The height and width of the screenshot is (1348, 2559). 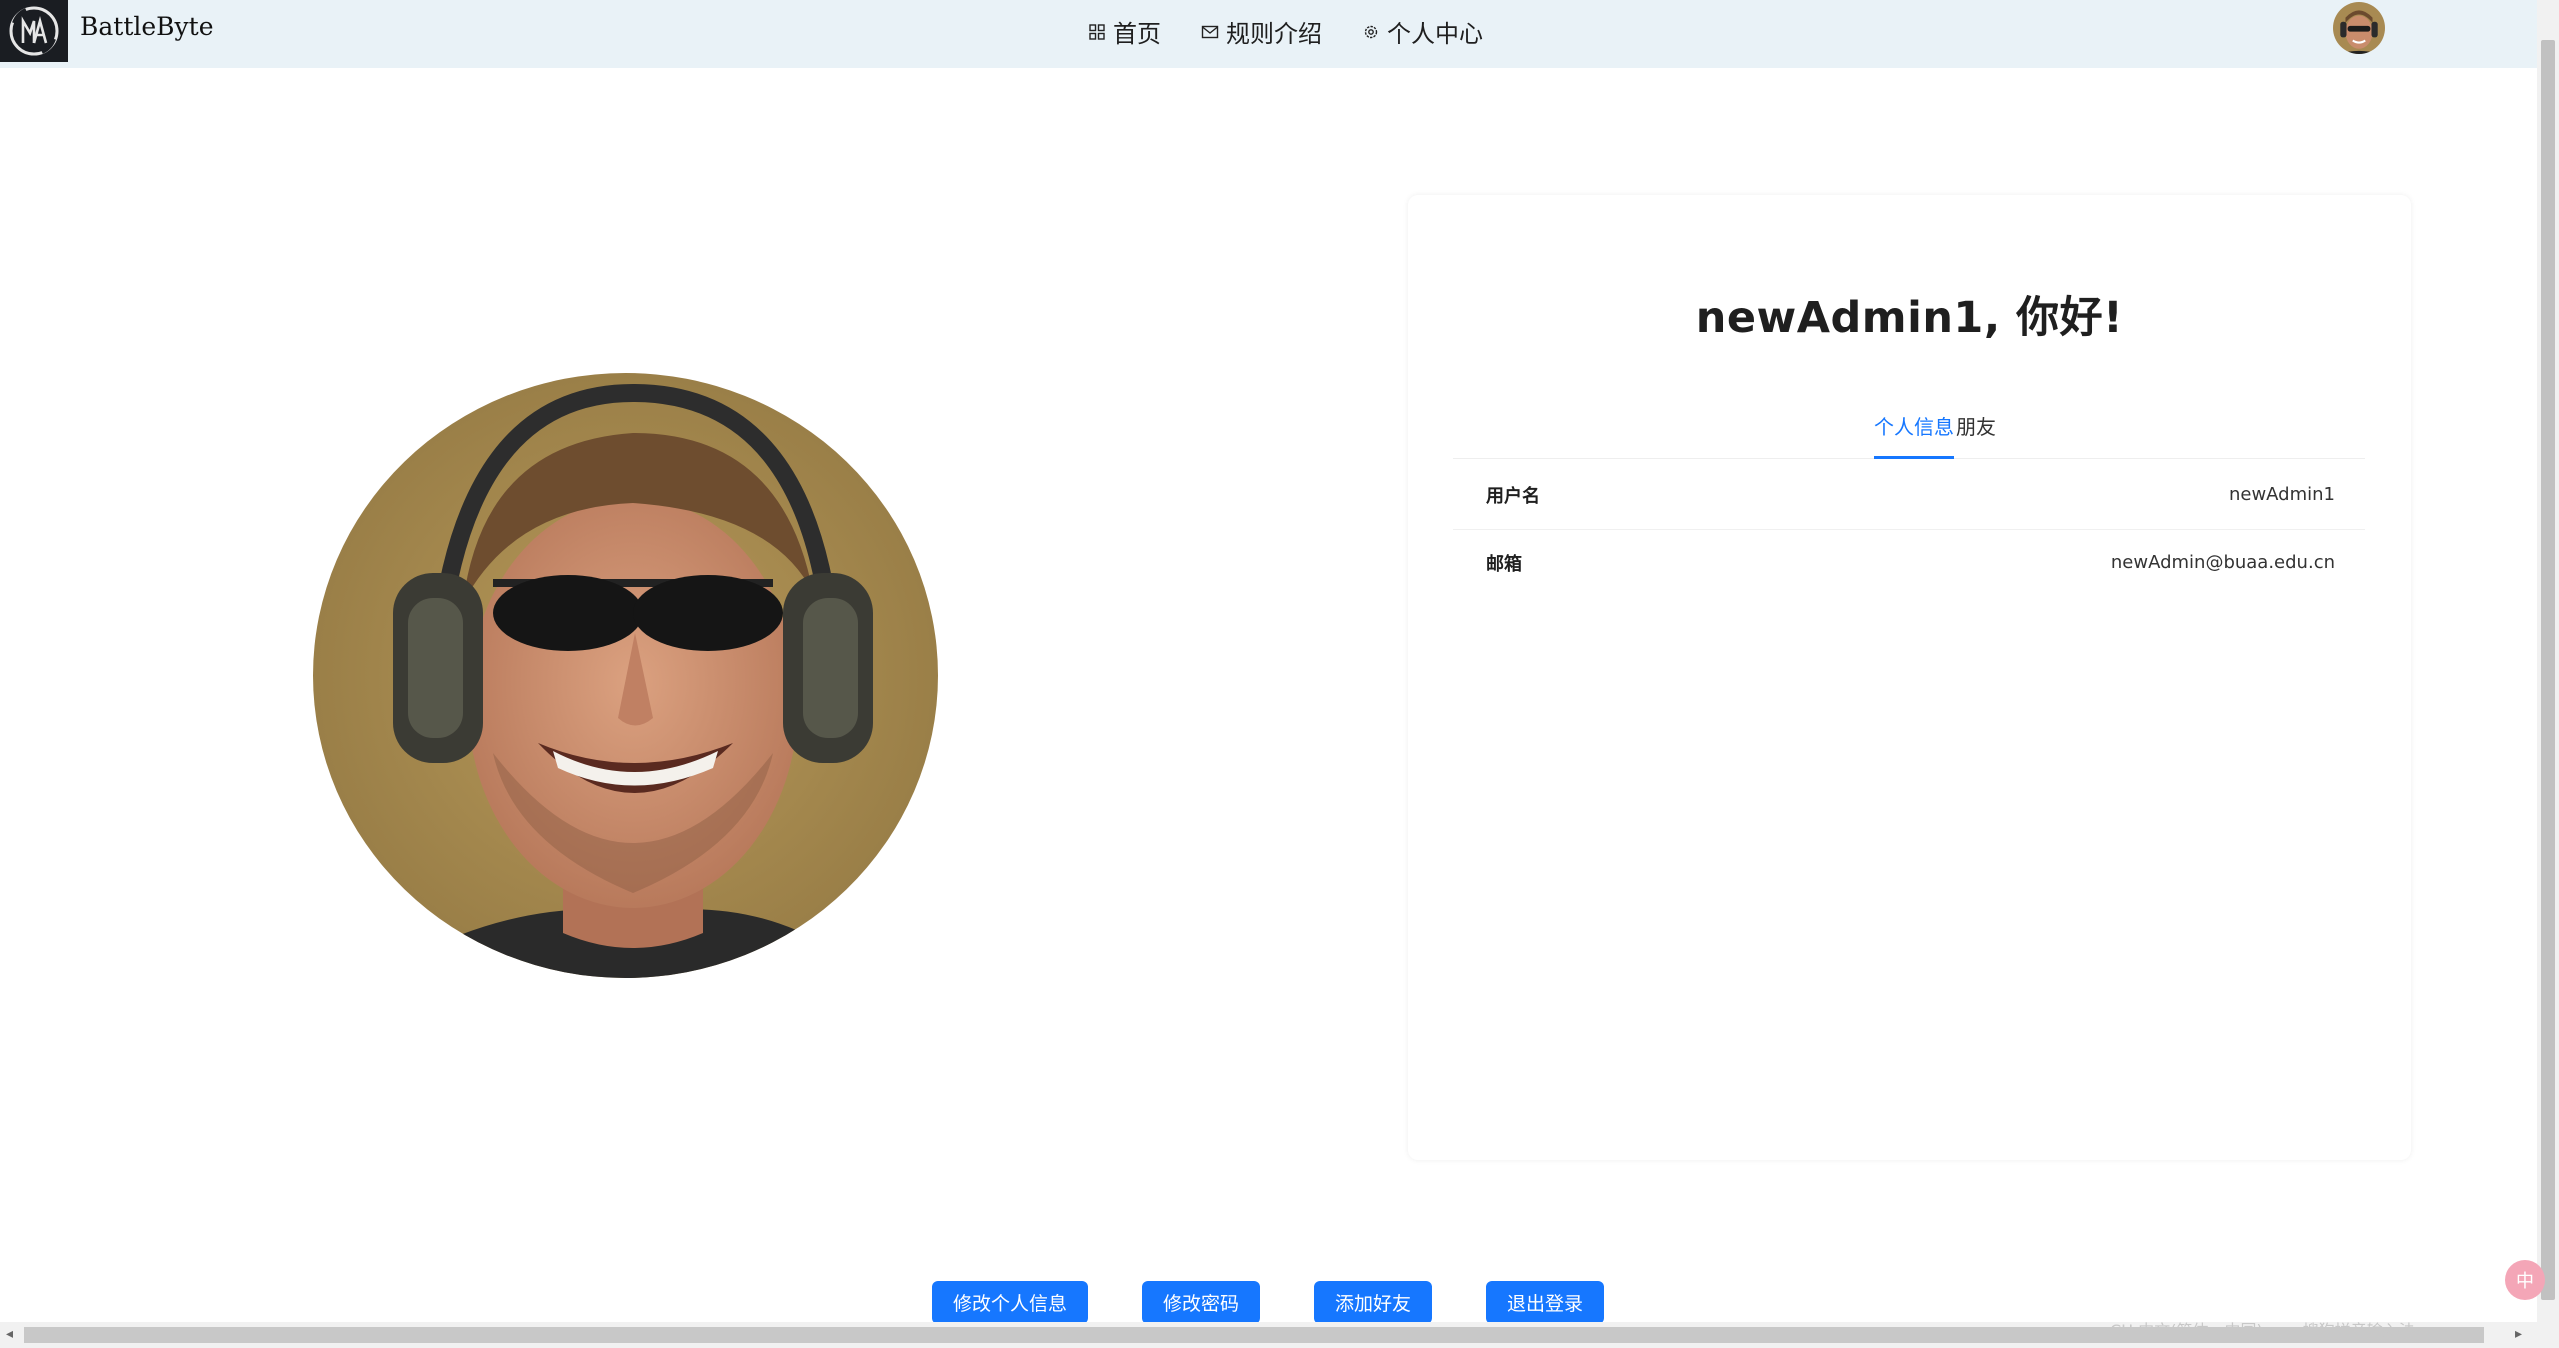 I want to click on nav-item-profile: 个人中心, so click(x=1422, y=31).